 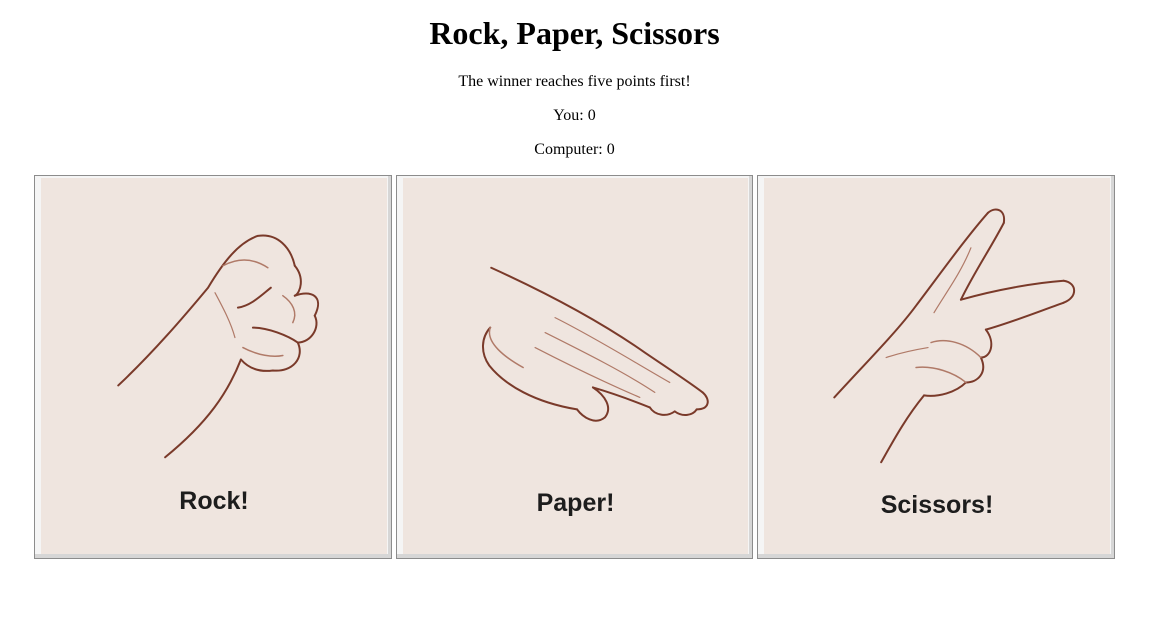 I want to click on computer-score: Computer: 0, so click(x=574, y=149).